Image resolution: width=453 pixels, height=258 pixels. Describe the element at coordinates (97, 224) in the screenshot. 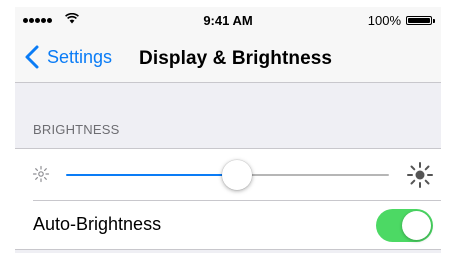

I see `auto-brightness-label: Auto-Brightness` at that location.